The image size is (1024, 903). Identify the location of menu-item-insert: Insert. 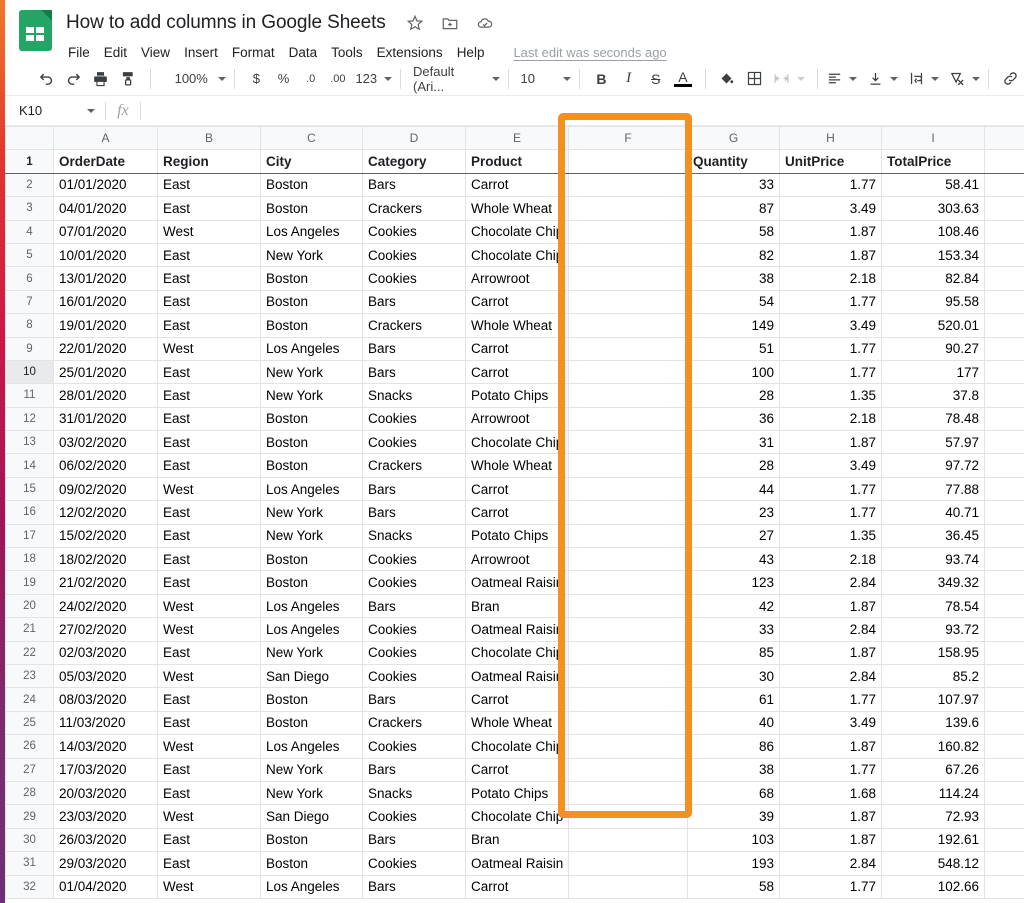
(201, 52).